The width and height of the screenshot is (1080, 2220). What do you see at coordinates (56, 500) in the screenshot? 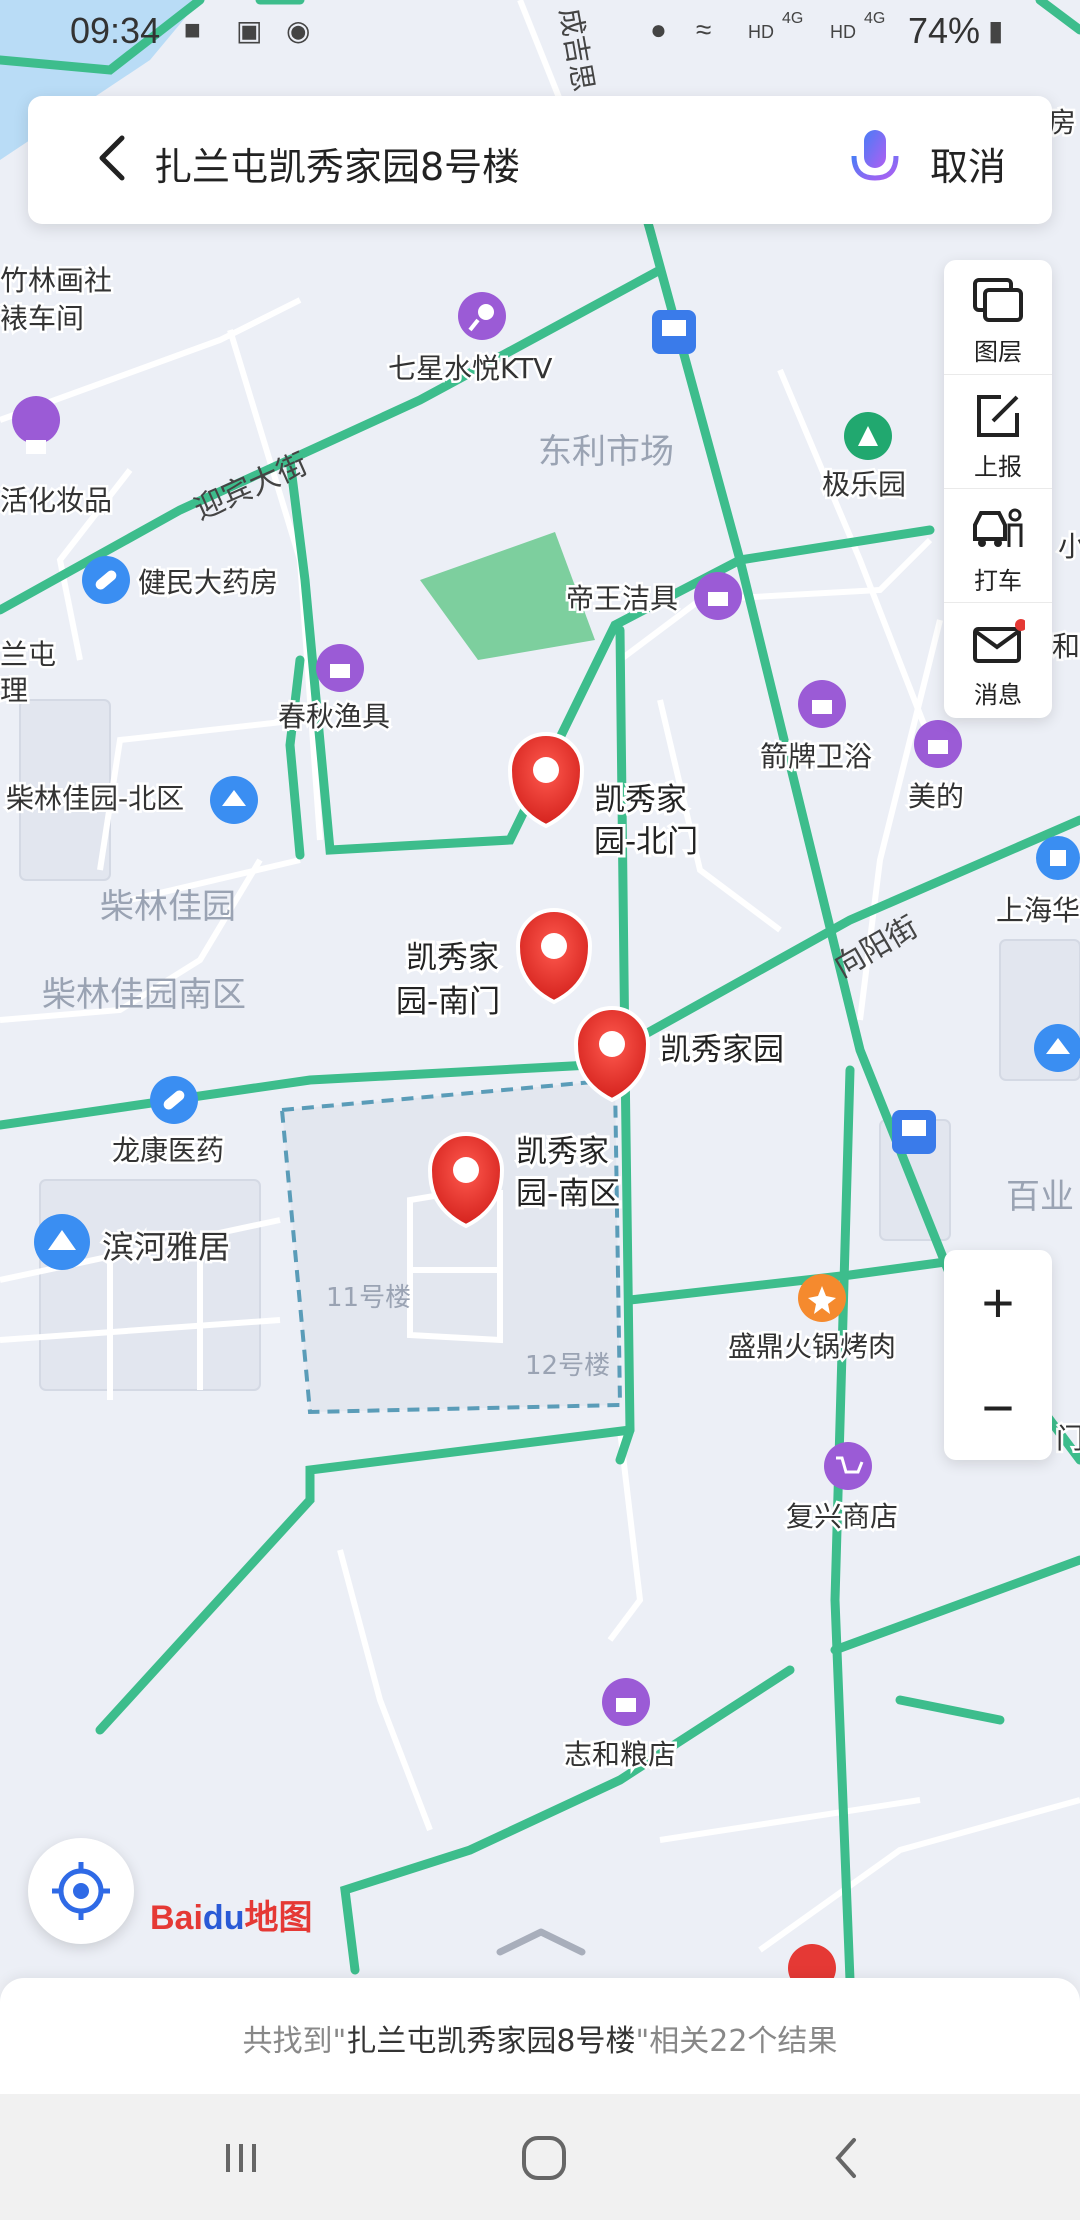
I see `poi-label-cosmetics: 活化妆品` at bounding box center [56, 500].